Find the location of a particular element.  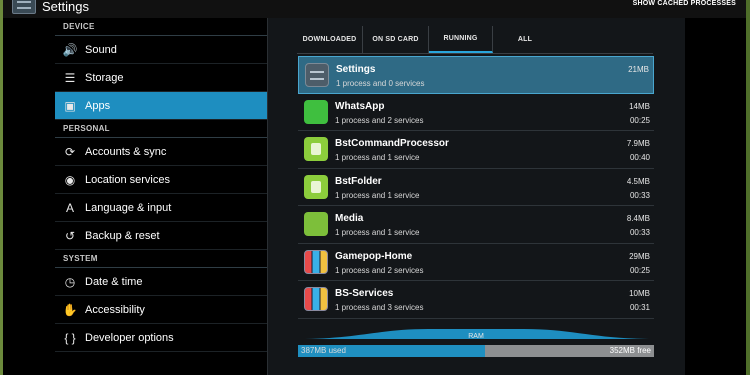

hand-icon: ✋ is located at coordinates (70, 309).